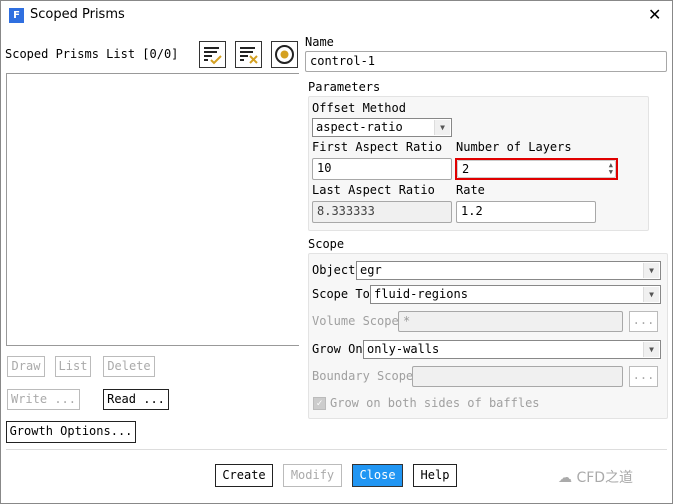 The width and height of the screenshot is (673, 504). What do you see at coordinates (605, 478) in the screenshot?
I see `watermark-text: CFD之道` at bounding box center [605, 478].